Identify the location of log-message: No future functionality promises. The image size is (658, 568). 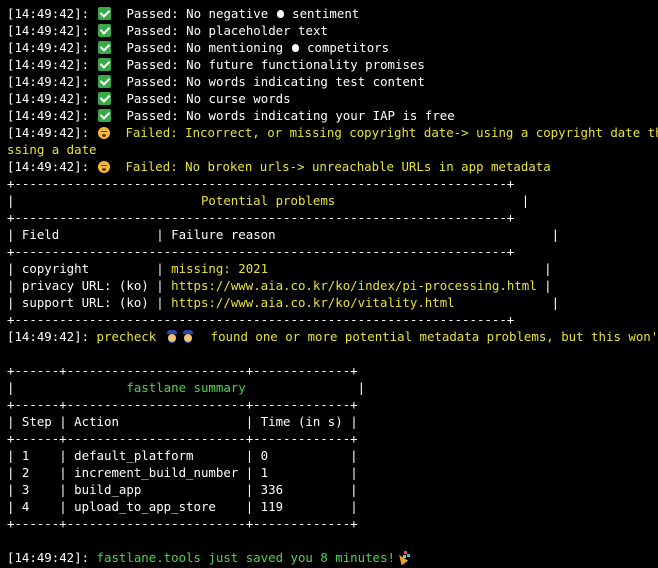
(305, 64).